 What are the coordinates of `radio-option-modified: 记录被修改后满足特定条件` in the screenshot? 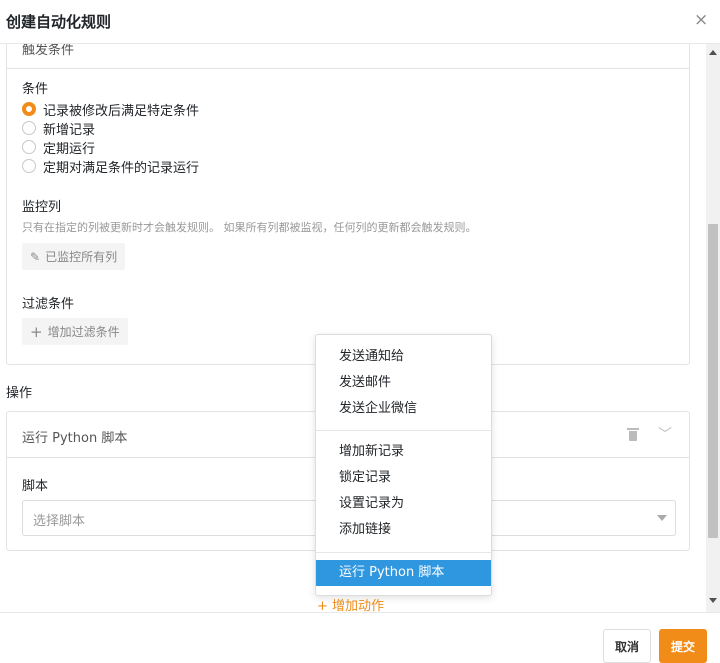 It's located at (111, 109).